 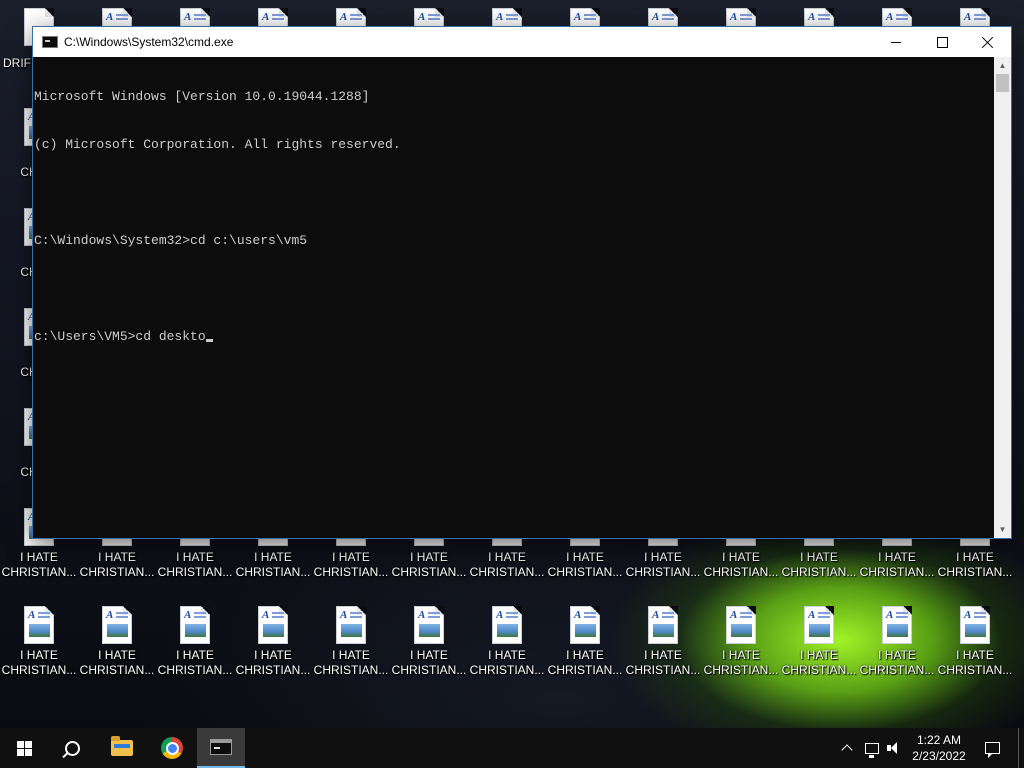 What do you see at coordinates (939, 756) in the screenshot?
I see `clock-date: 2/23/2022` at bounding box center [939, 756].